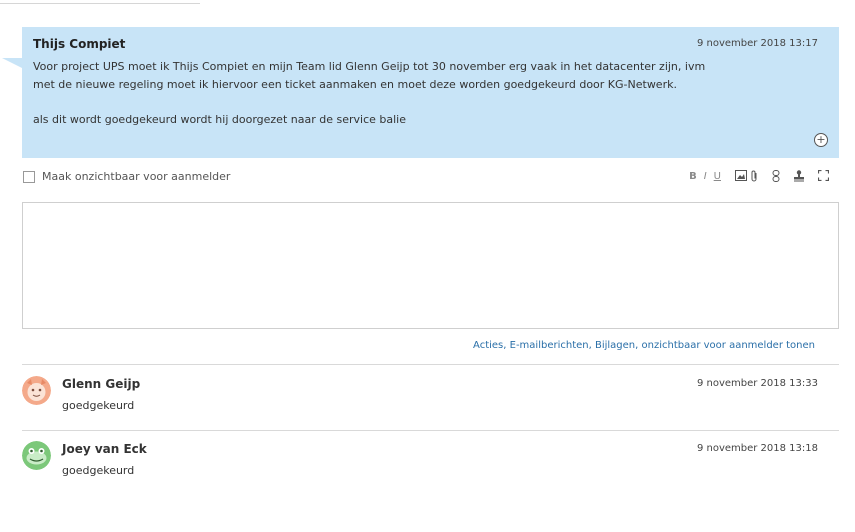 This screenshot has height=532, width=855. I want to click on hide-from-requester-label: Maak onzichtbaar voor aanmelder, so click(136, 176).